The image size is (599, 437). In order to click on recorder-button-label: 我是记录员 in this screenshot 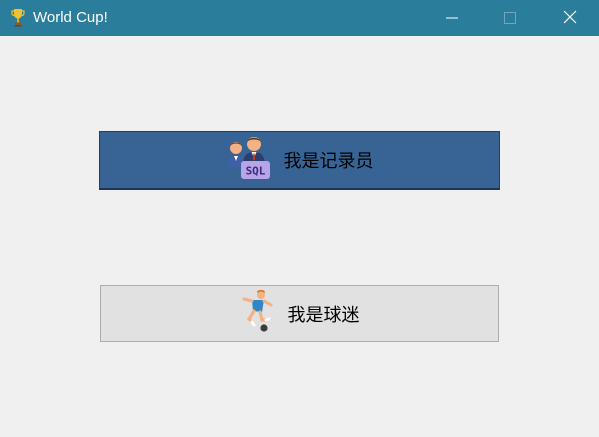, I will do `click(328, 161)`.